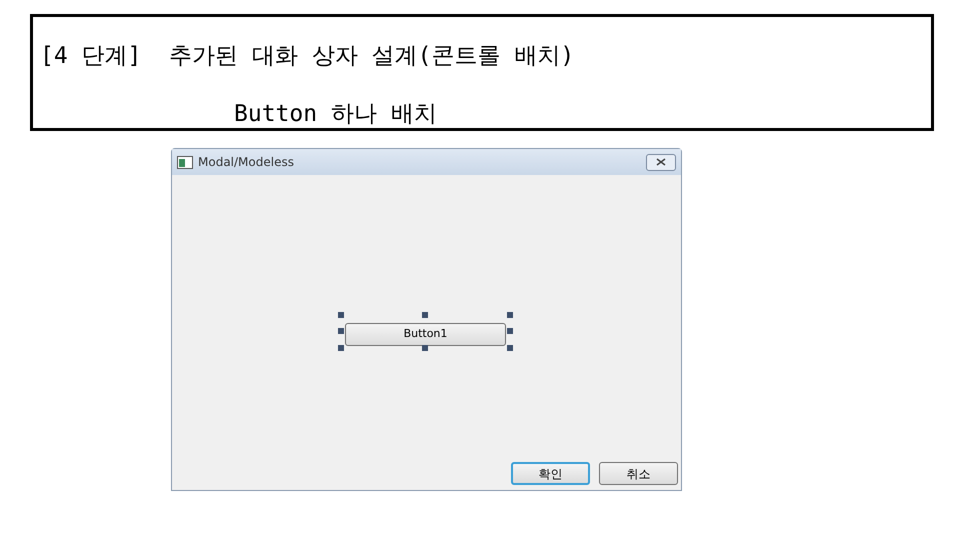 The image size is (960, 540). What do you see at coordinates (425, 334) in the screenshot?
I see `button1: Button1` at bounding box center [425, 334].